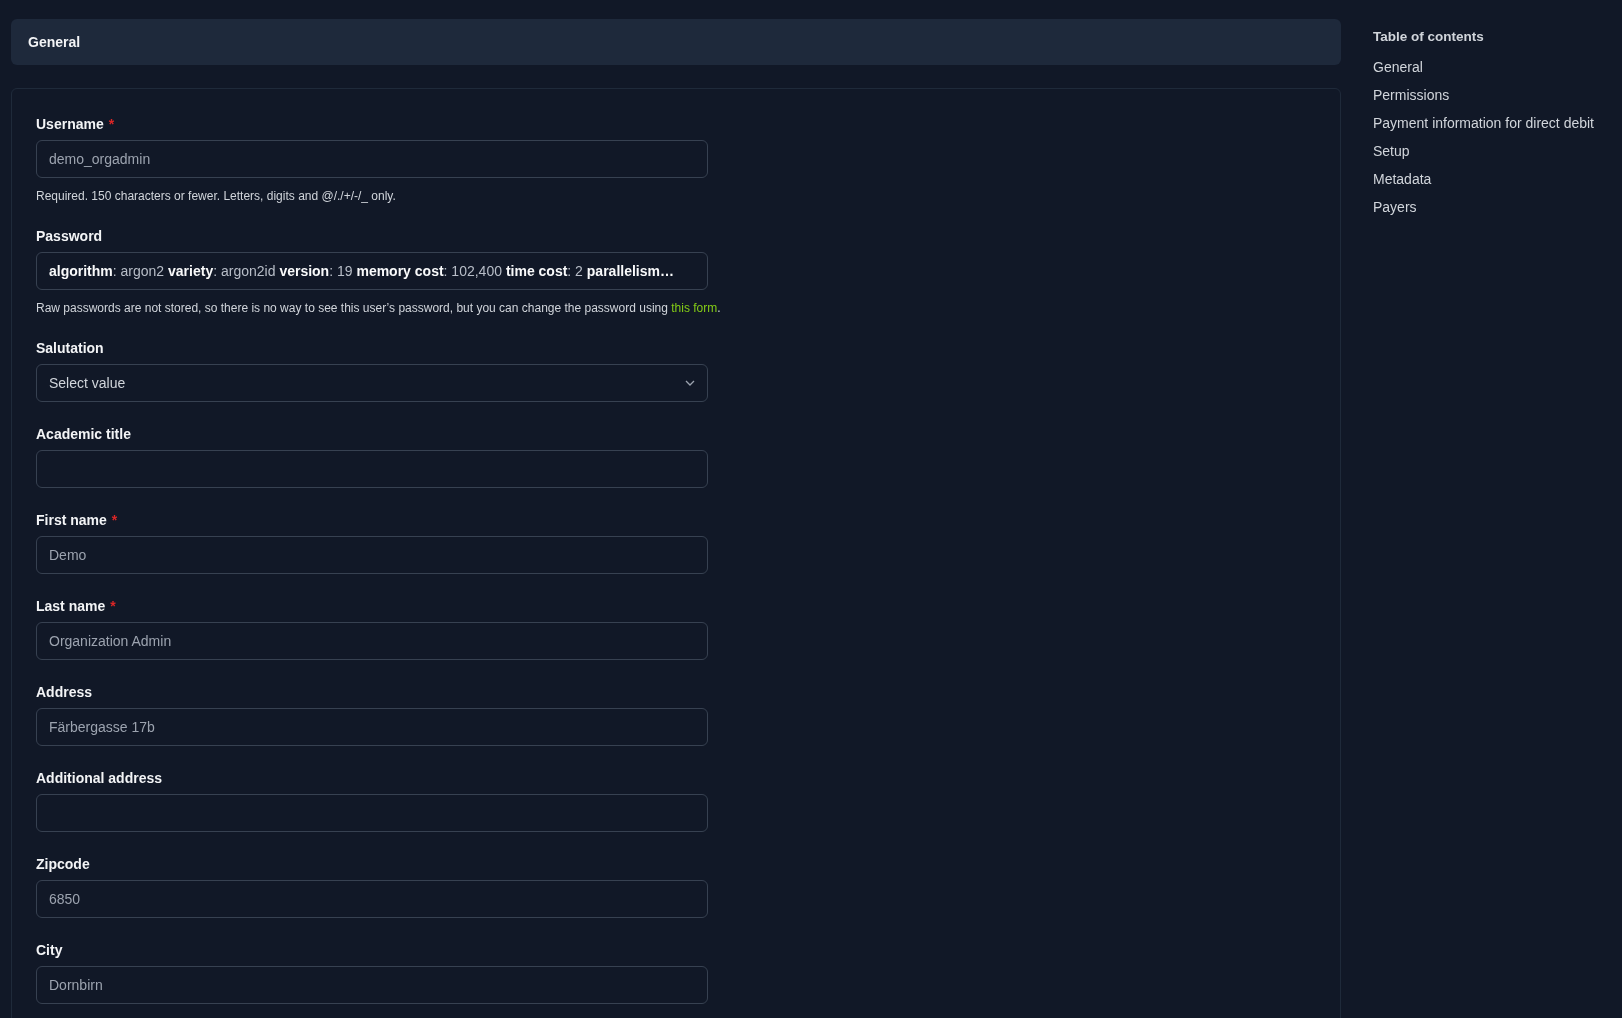  Describe the element at coordinates (216, 196) in the screenshot. I see `help-text: Required. 150 characters or fewer. Letters, digits and @/./+/-/_ only.` at that location.